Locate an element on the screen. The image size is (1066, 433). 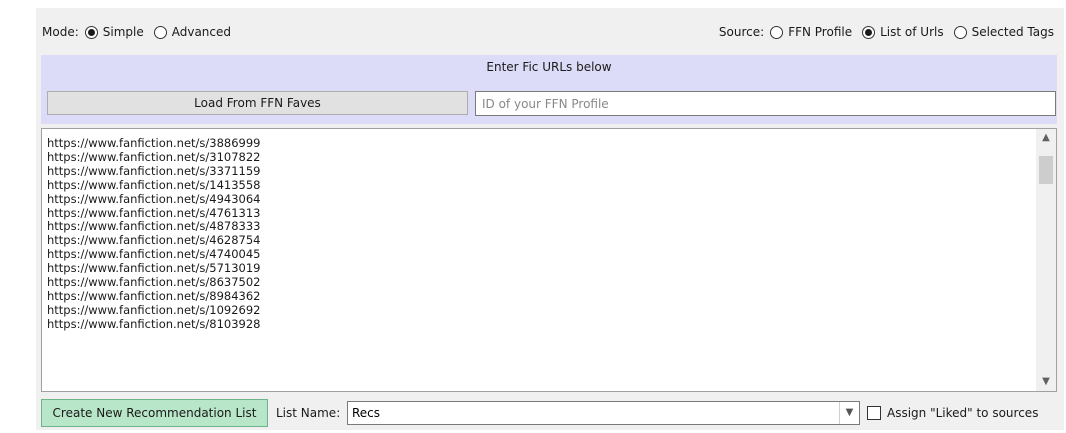
load-row: Load From FFN Faves is located at coordinates (549, 101).